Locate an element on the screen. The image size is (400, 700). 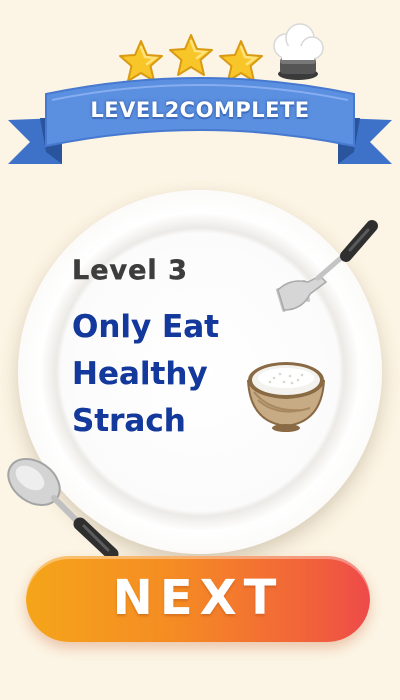
task-line: Only Eat is located at coordinates (145, 327).